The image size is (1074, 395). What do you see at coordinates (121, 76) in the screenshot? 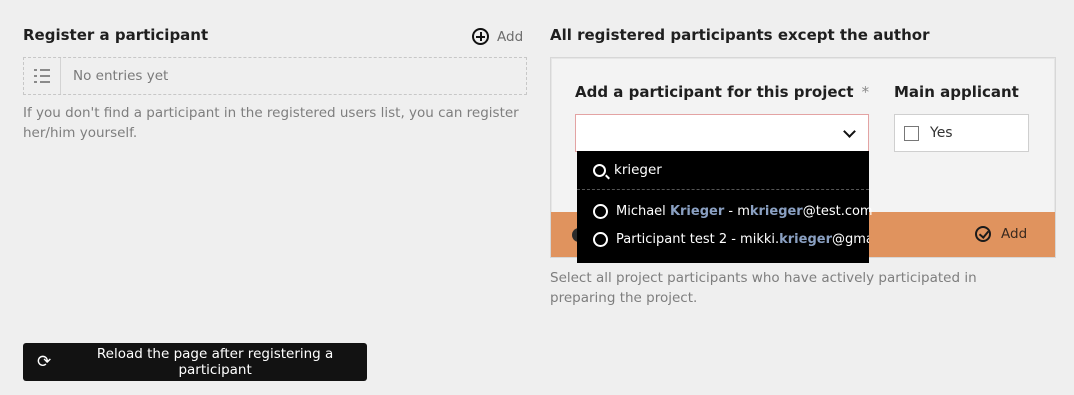
I see `empty-entries-text: No entries yet` at bounding box center [121, 76].